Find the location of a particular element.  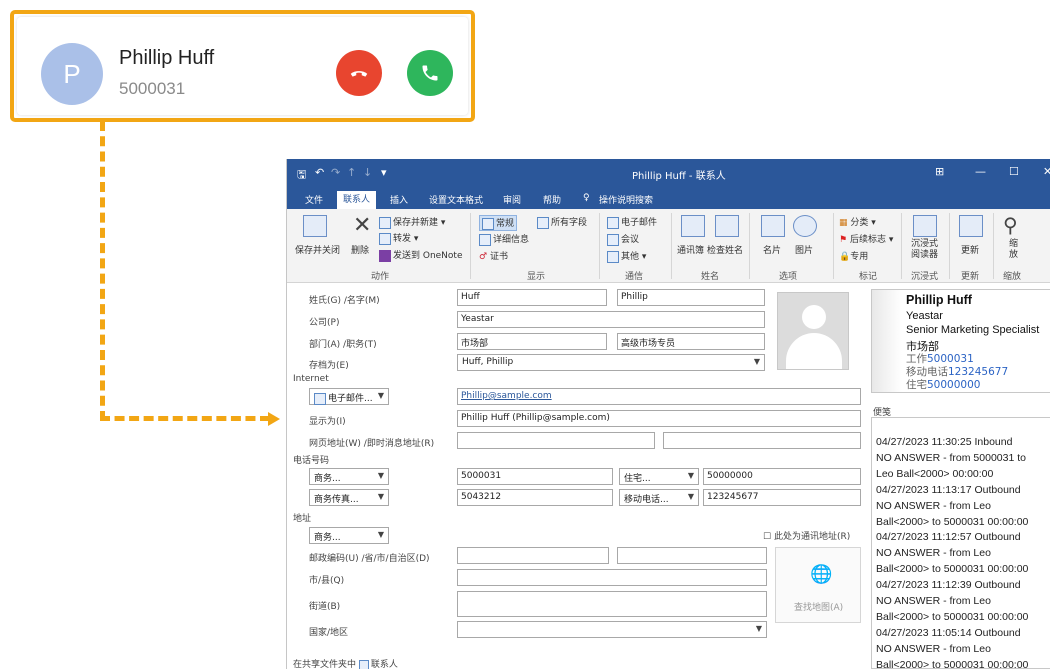

group-label-communicate: 通信 is located at coordinates (634, 277).